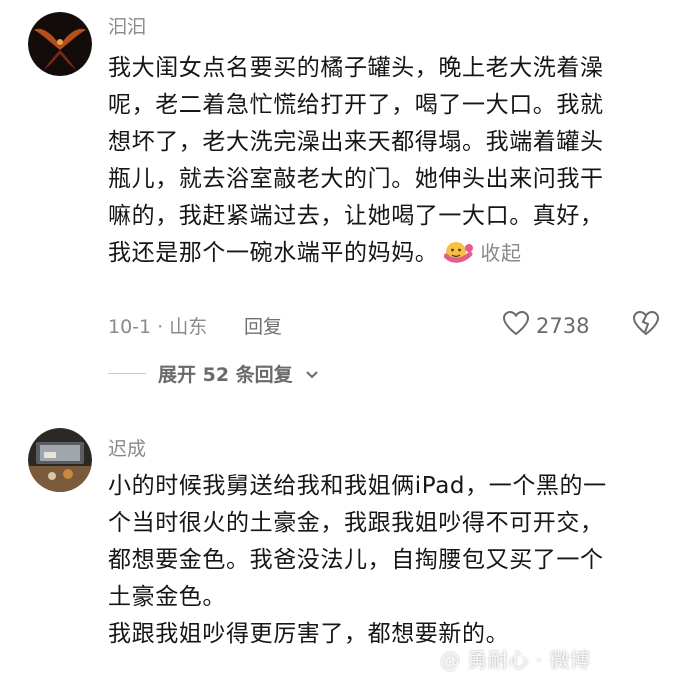 The image size is (690, 683). I want to click on reply-button: 回复, so click(263, 325).